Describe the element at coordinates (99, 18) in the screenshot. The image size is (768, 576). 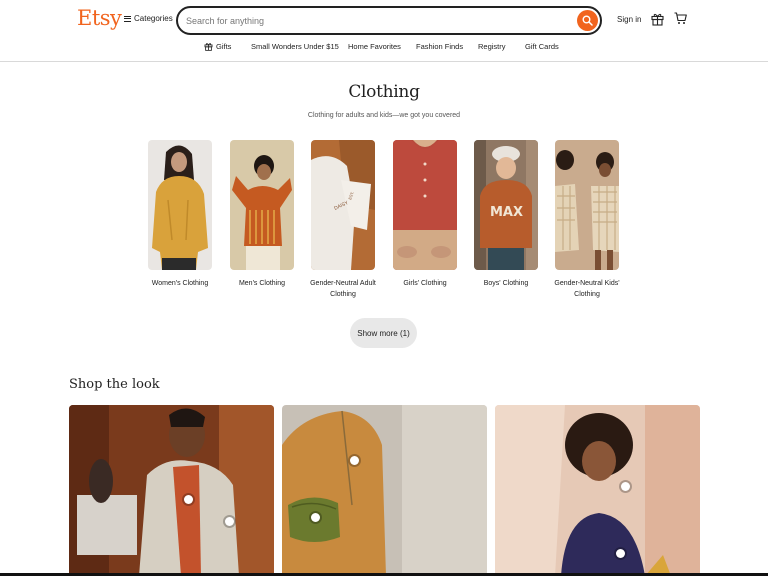
I see `etsy-logo: Etsy` at that location.